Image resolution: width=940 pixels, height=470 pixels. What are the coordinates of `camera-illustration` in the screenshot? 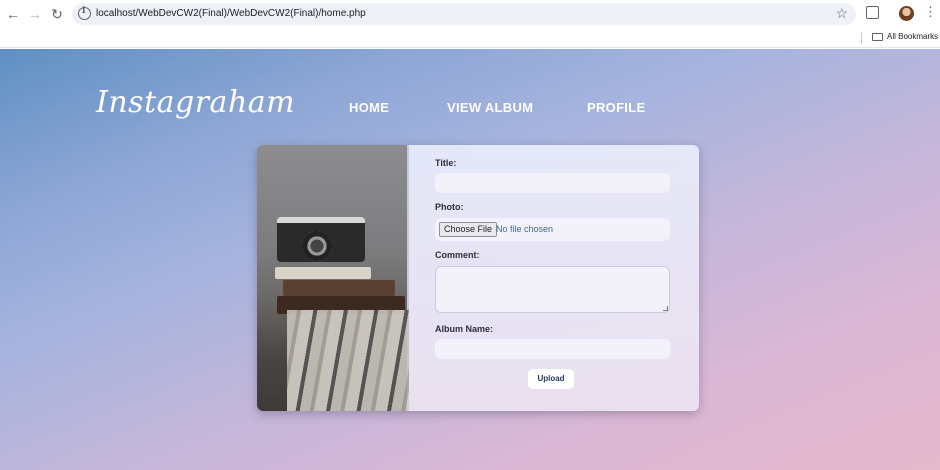 It's located at (321, 239).